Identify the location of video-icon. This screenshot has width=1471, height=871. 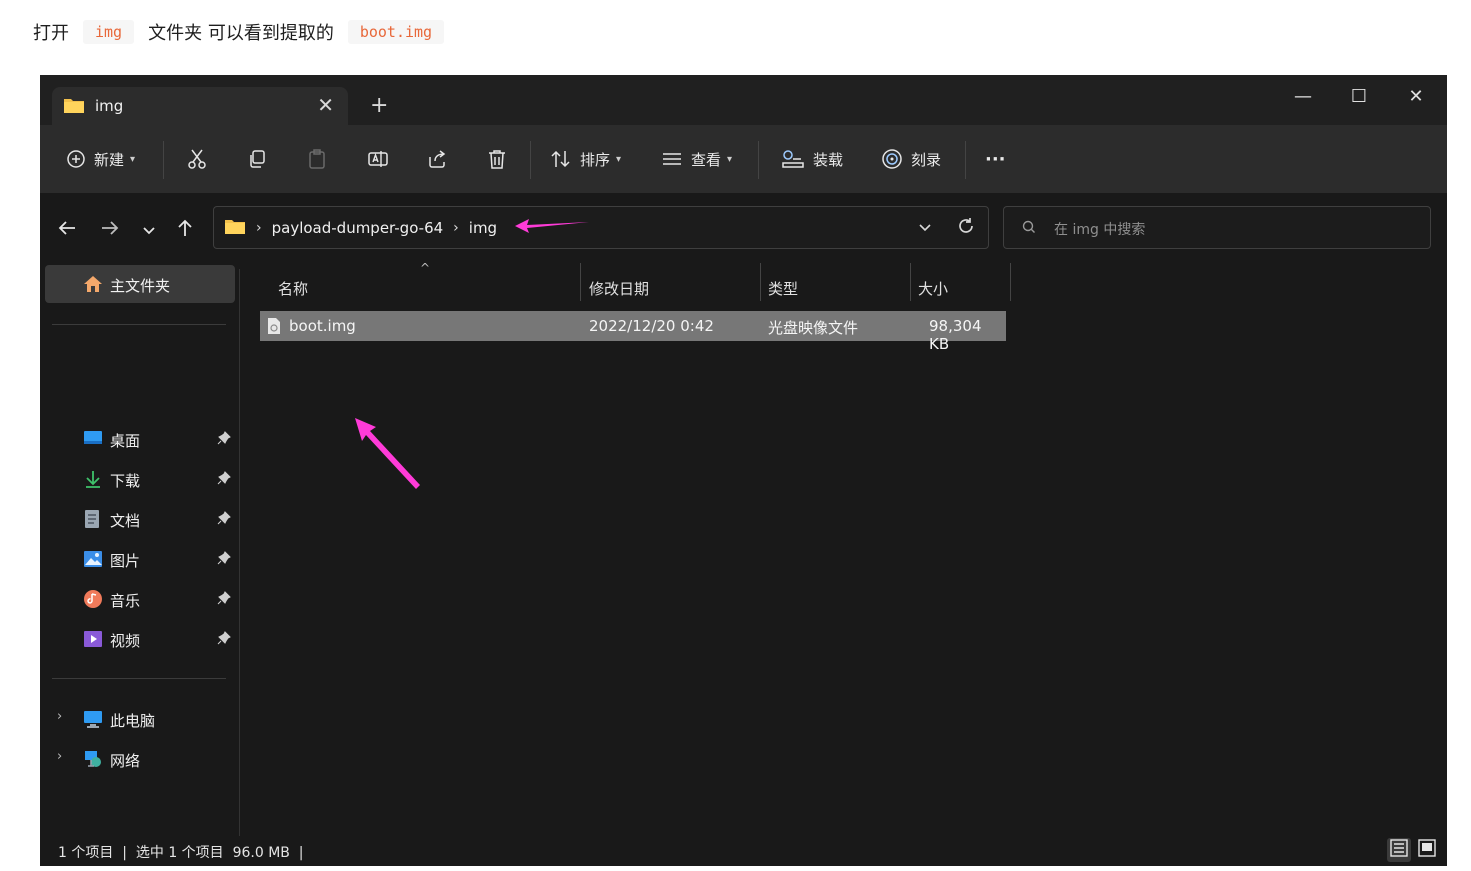
(93, 641).